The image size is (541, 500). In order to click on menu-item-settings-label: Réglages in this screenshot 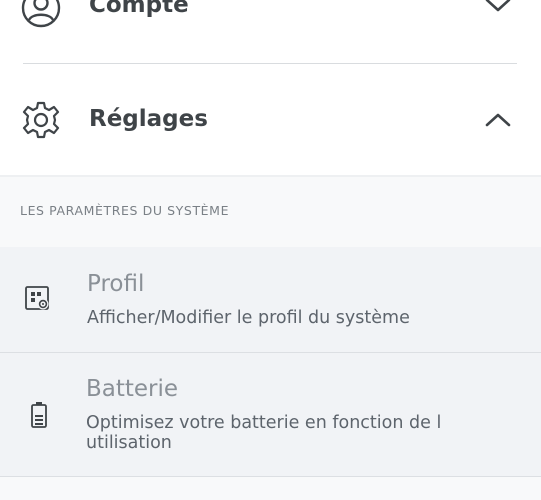, I will do `click(148, 119)`.